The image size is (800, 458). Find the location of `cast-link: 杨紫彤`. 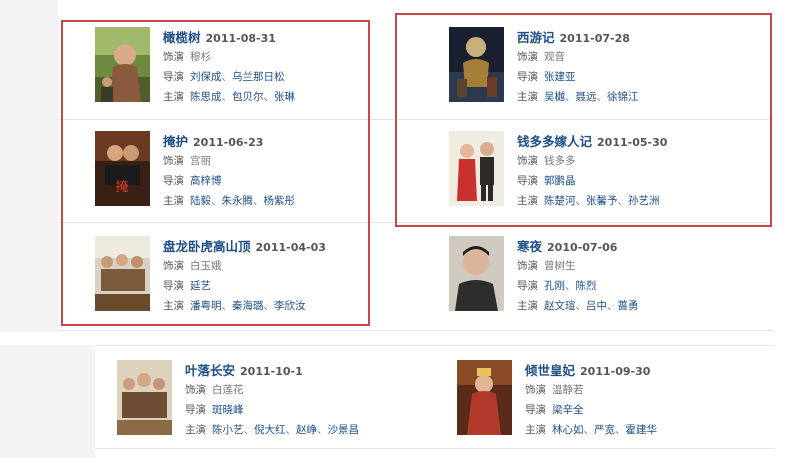

cast-link: 杨紫彤 is located at coordinates (280, 201).